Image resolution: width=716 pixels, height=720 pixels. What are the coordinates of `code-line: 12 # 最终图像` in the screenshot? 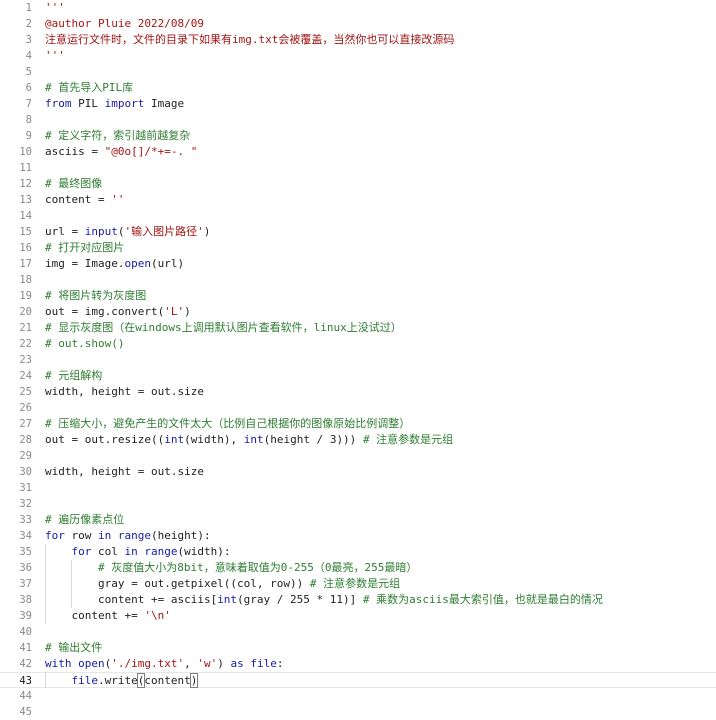 It's located at (358, 184).